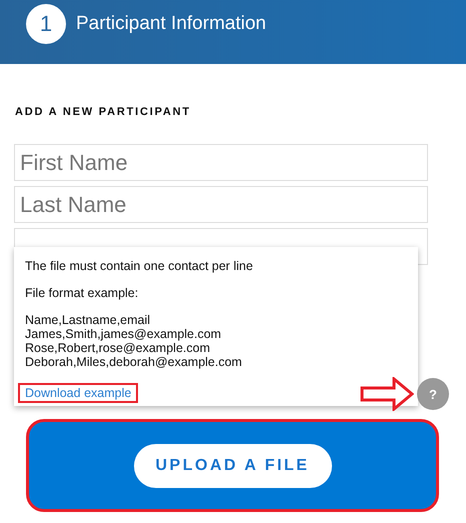  What do you see at coordinates (88, 320) in the screenshot?
I see `example-line: Name,Lastname,email` at bounding box center [88, 320].